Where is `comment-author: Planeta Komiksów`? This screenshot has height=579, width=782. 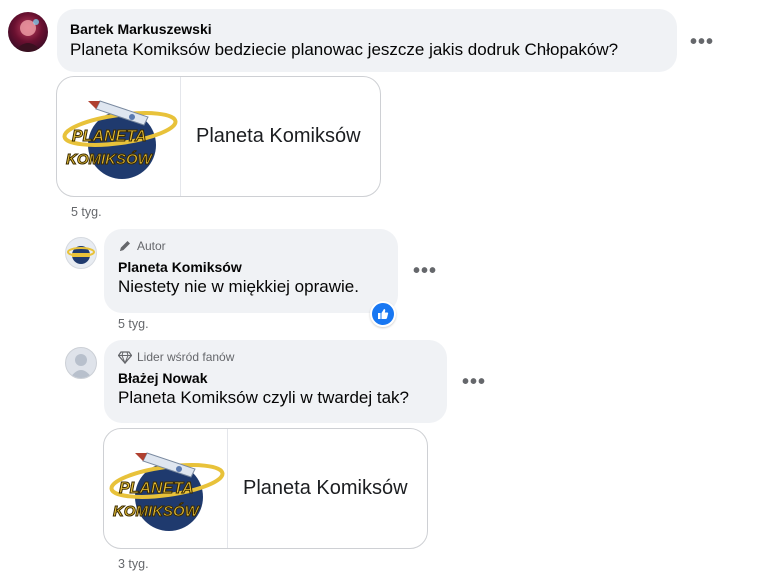 comment-author: Planeta Komiksów is located at coordinates (251, 267).